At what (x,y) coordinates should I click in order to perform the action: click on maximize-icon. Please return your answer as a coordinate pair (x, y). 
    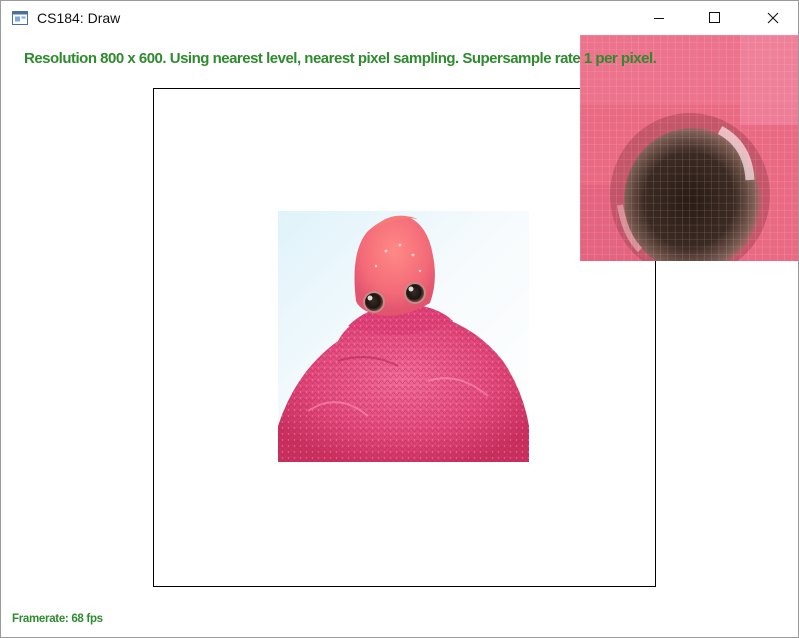
    Looking at the image, I should click on (714, 17).